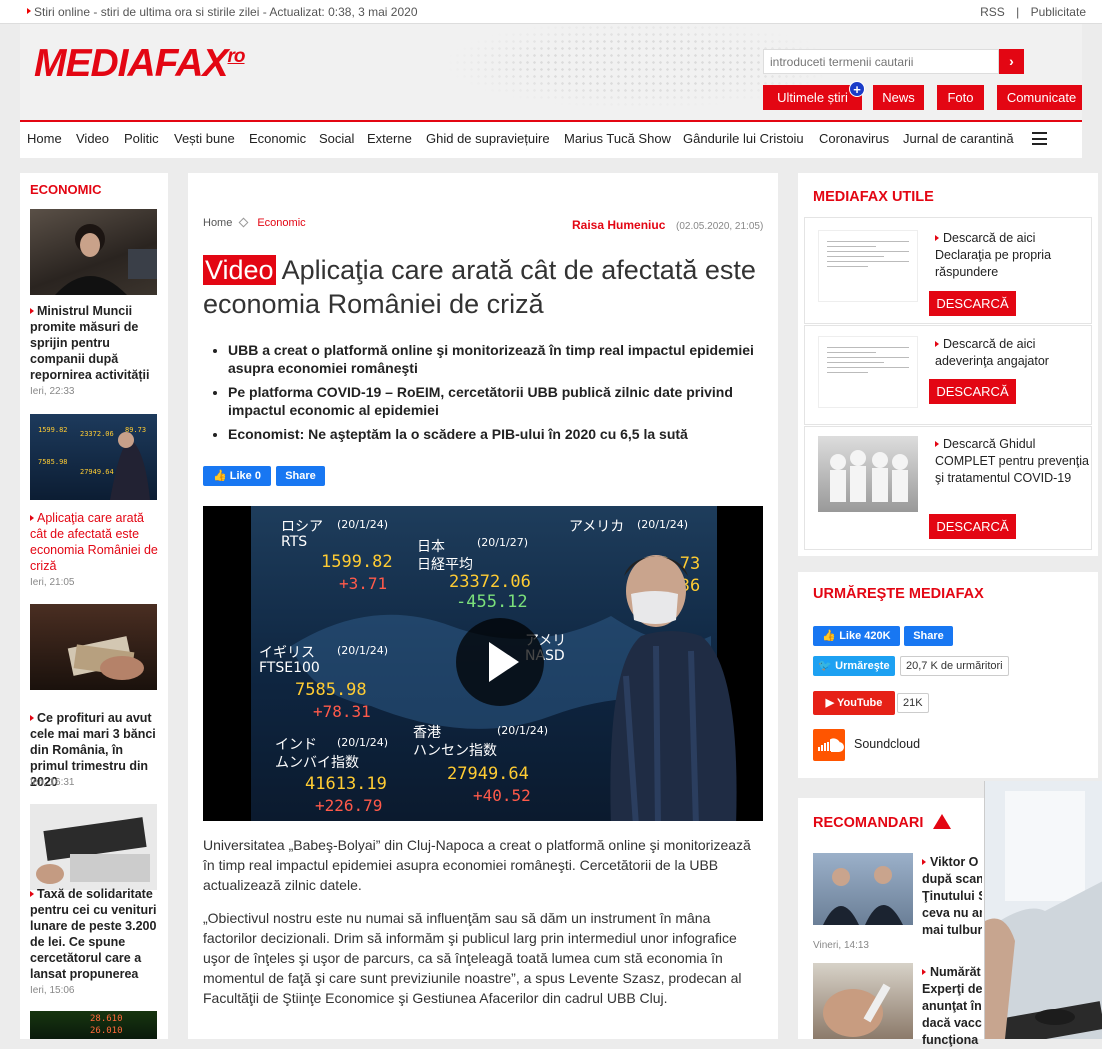 The width and height of the screenshot is (1102, 1049). I want to click on news-time: Ieri, 15:06, so click(52, 990).